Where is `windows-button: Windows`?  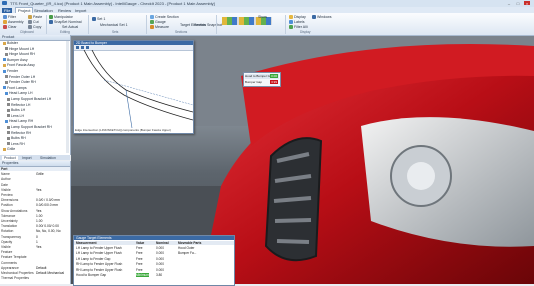 windows-button: Windows is located at coordinates (322, 17).